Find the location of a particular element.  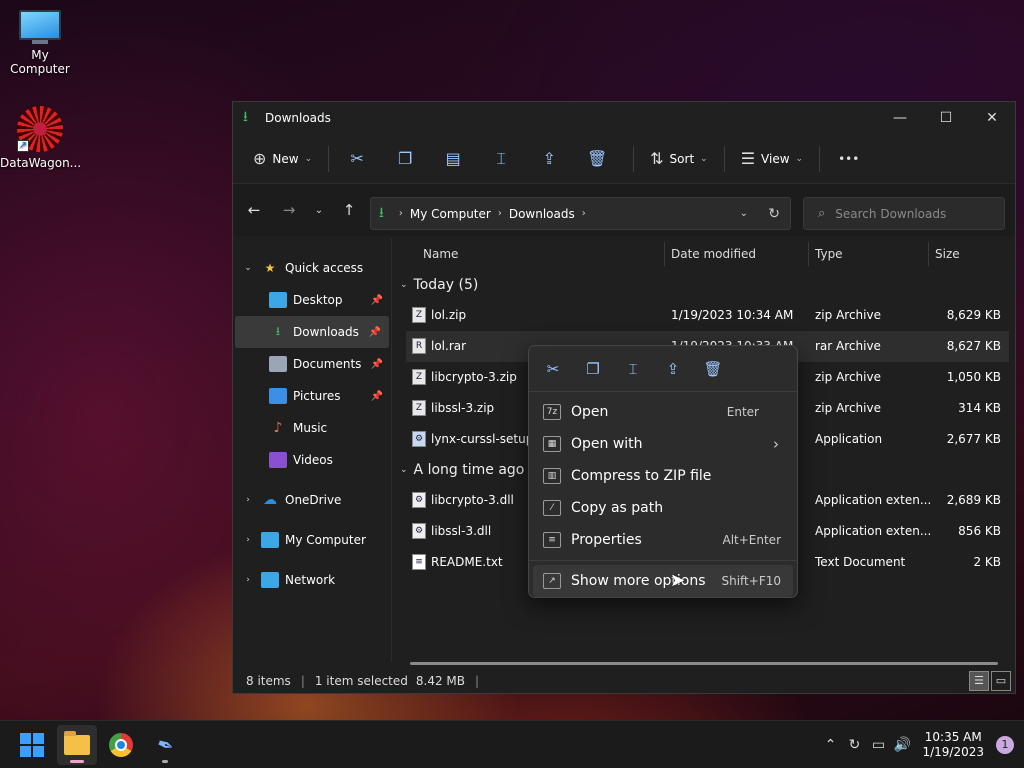

close-button: ✕ is located at coordinates (992, 118).